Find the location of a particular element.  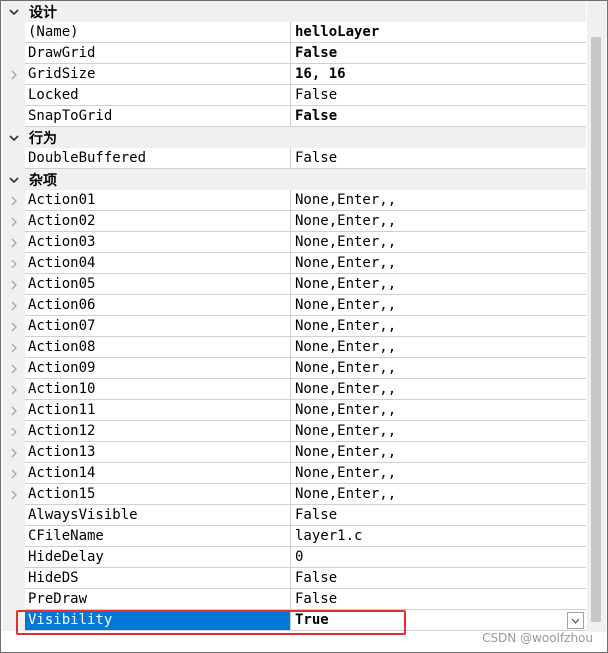

property-value: 0 is located at coordinates (438, 557).